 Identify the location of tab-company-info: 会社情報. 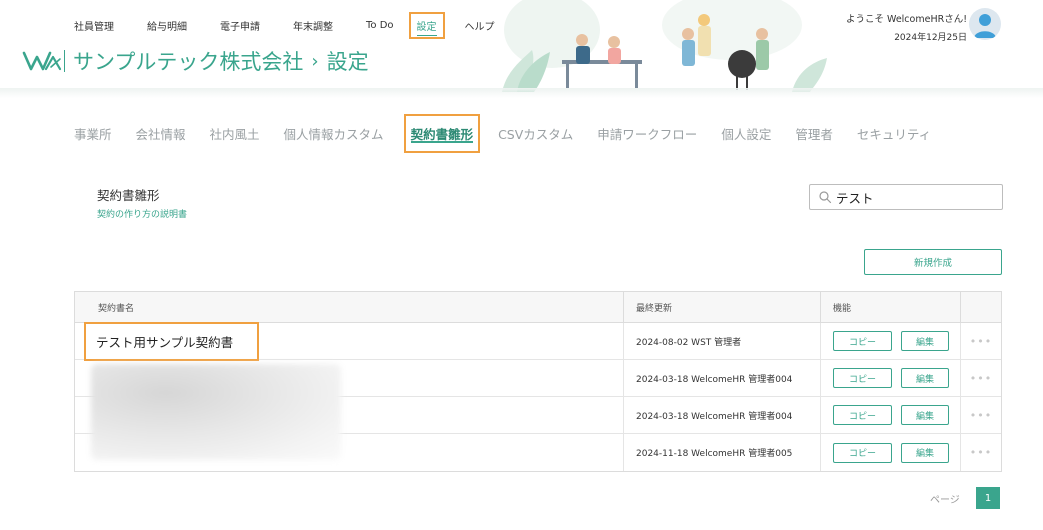
(161, 133).